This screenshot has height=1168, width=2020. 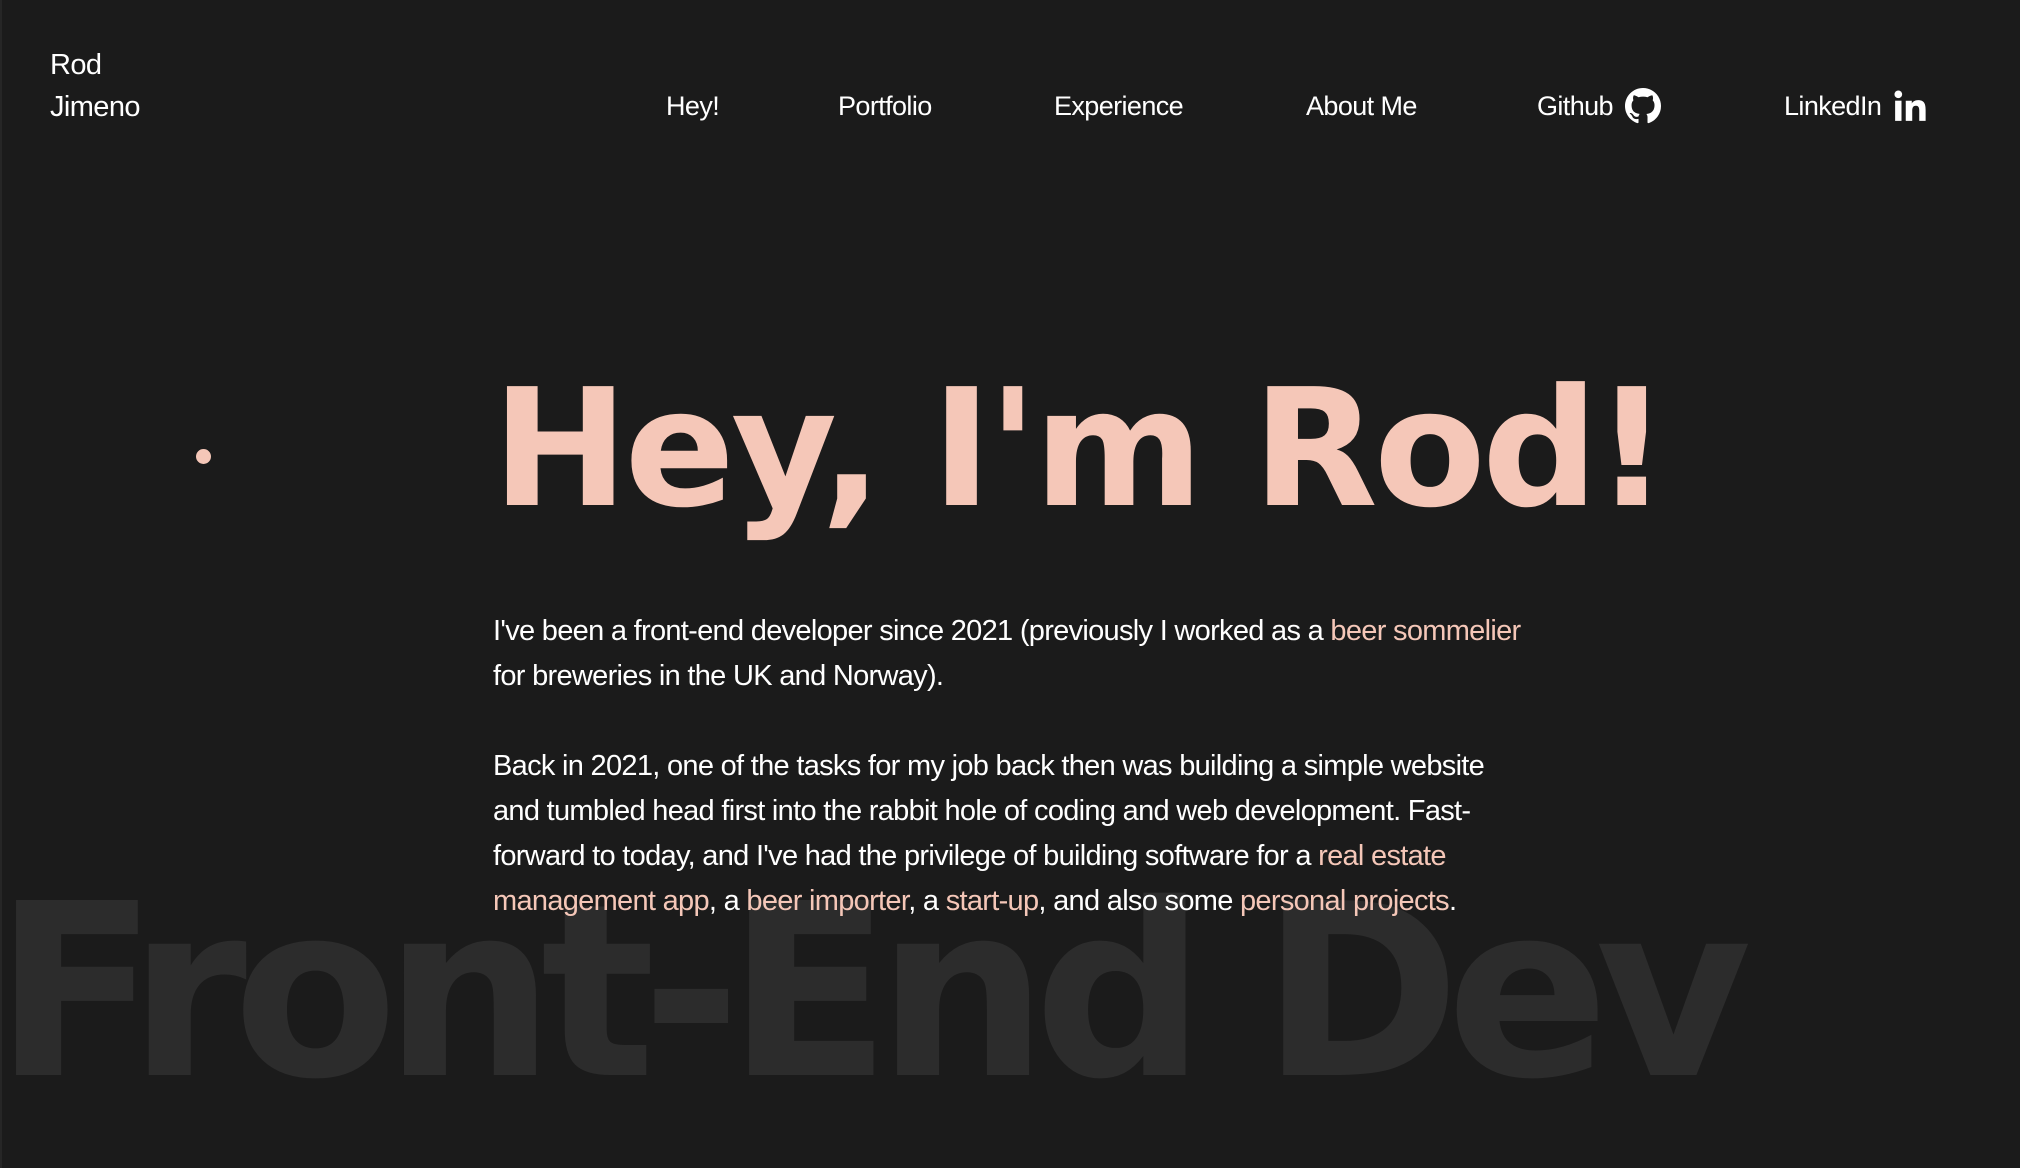 What do you see at coordinates (1080, 449) in the screenshot?
I see `hero-title: Hey, I'm Rod!` at bounding box center [1080, 449].